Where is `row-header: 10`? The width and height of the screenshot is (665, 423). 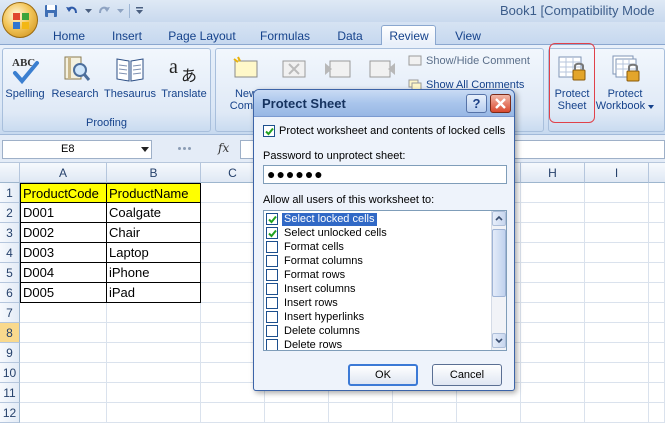
row-header: 10 is located at coordinates (10, 373).